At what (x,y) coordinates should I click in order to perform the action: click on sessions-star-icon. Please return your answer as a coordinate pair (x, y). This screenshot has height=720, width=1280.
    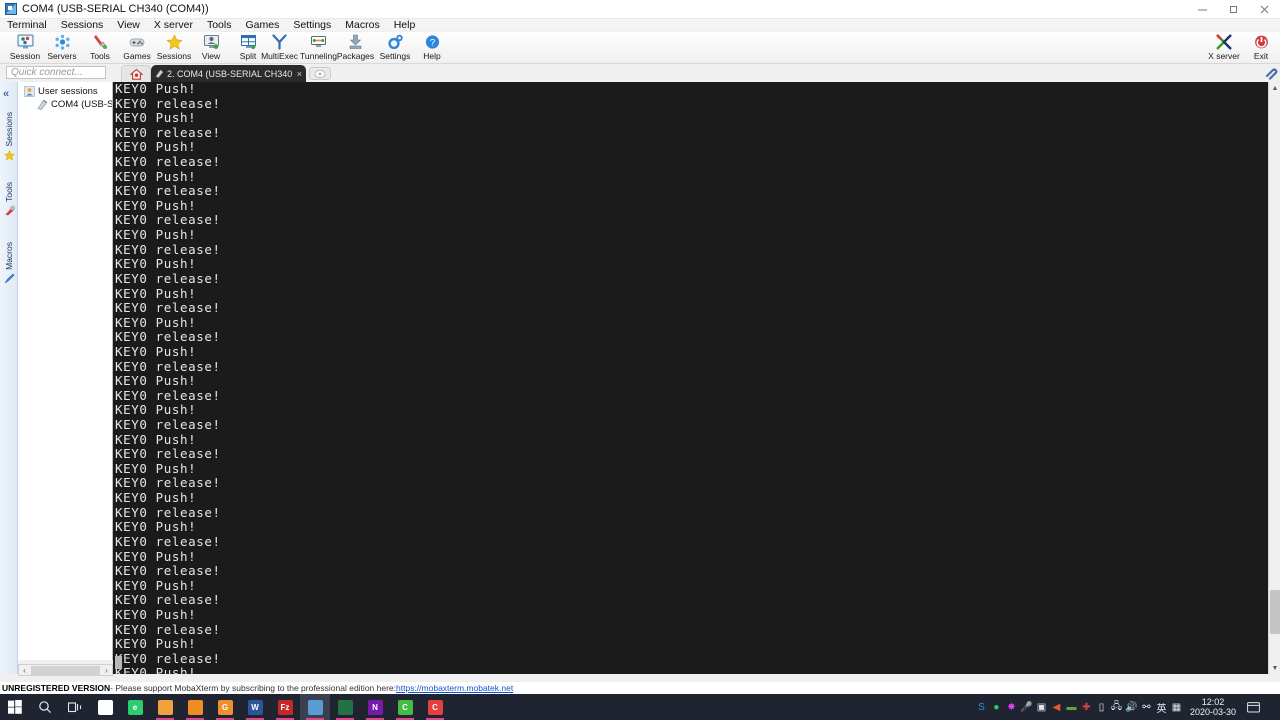
    Looking at the image, I should click on (174, 42).